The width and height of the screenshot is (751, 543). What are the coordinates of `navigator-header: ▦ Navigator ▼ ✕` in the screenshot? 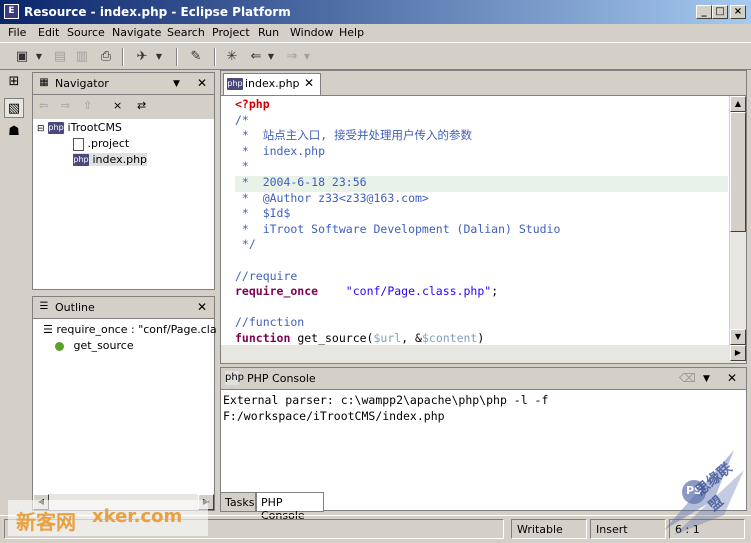 It's located at (123, 84).